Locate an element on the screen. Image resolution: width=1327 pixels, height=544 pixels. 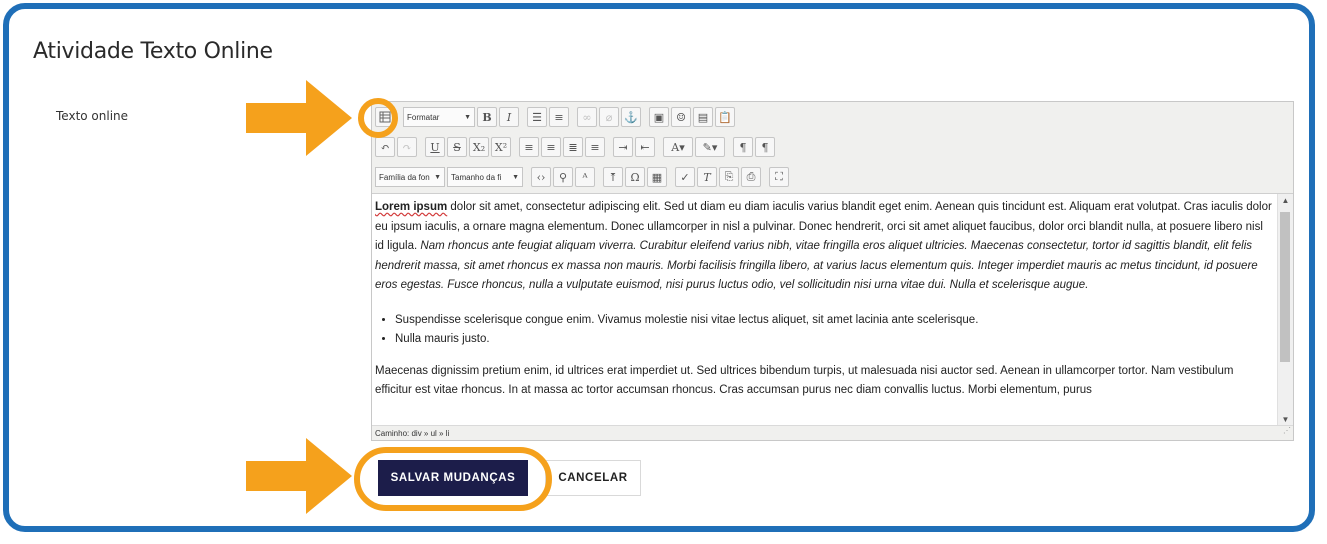
link-icon: ∞ is located at coordinates (587, 117).